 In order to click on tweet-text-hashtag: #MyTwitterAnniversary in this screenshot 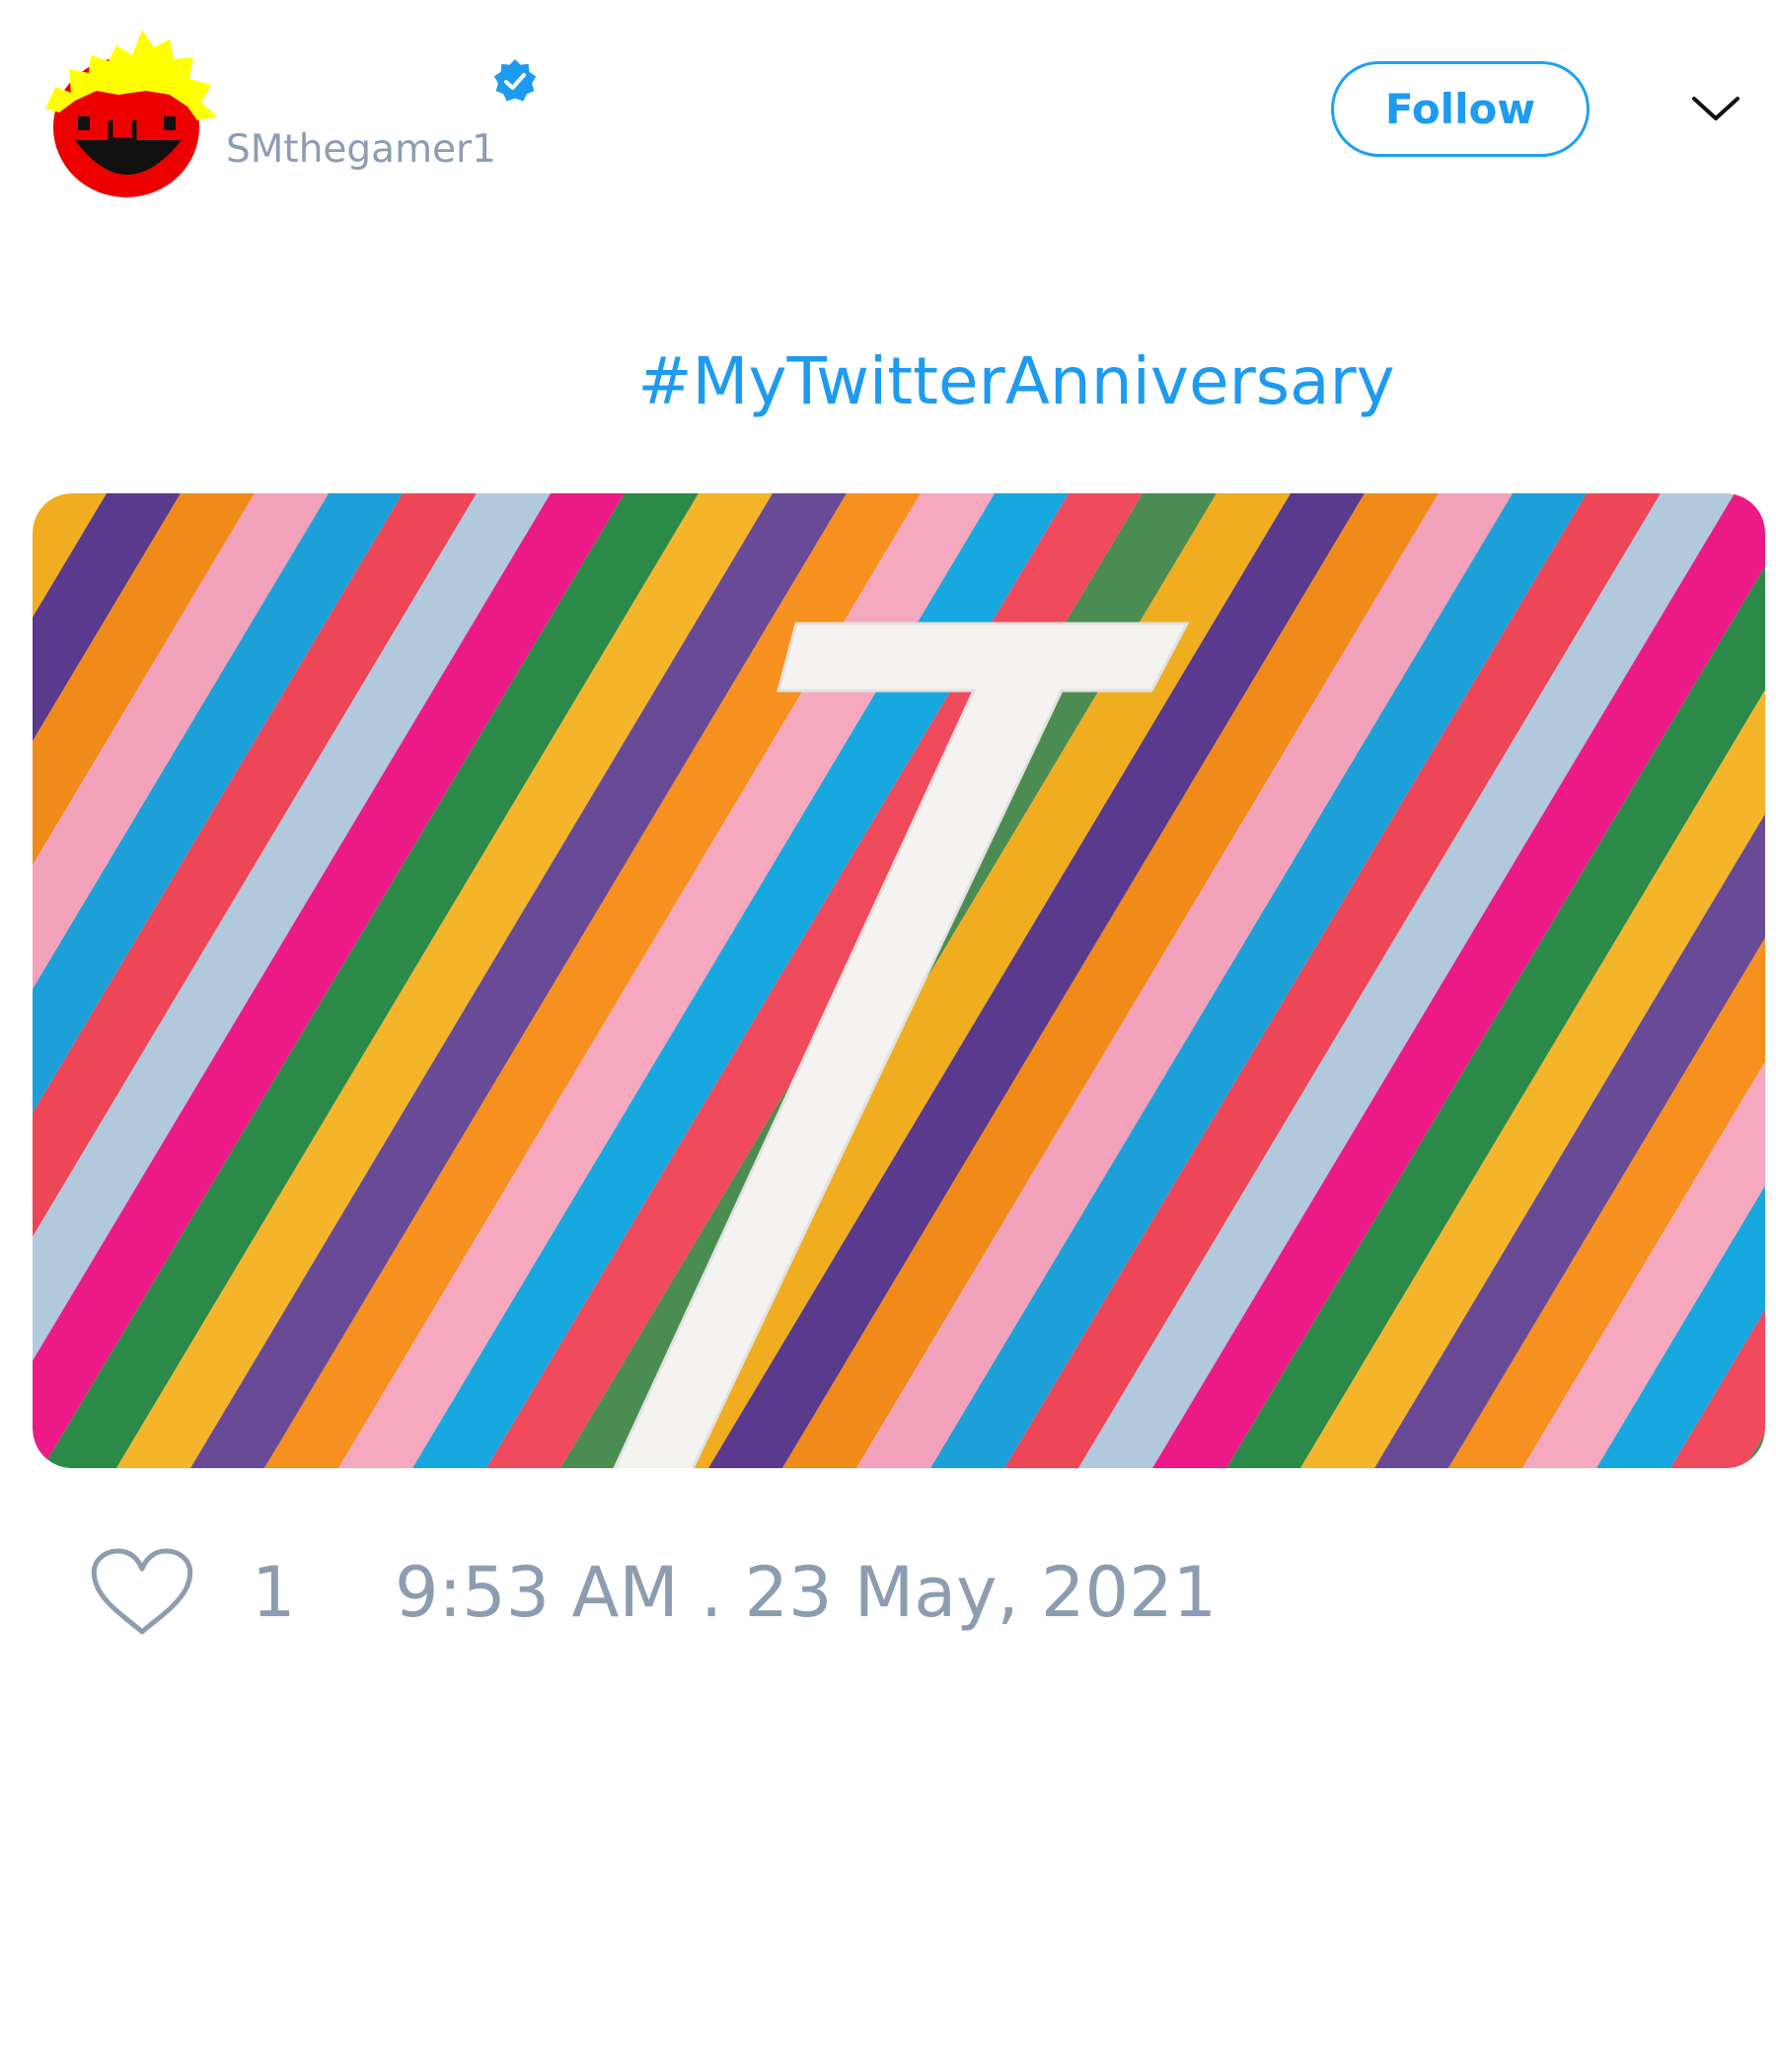, I will do `click(888, 381)`.